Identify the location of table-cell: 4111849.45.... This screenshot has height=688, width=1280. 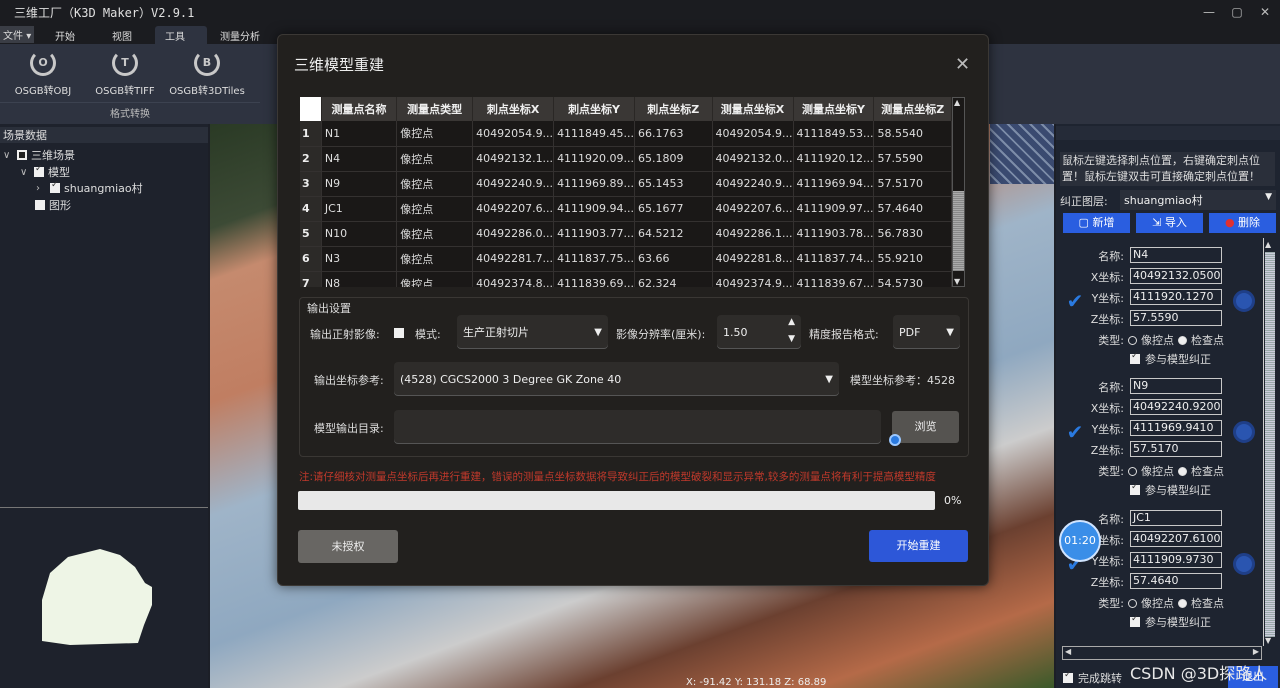
(594, 134).